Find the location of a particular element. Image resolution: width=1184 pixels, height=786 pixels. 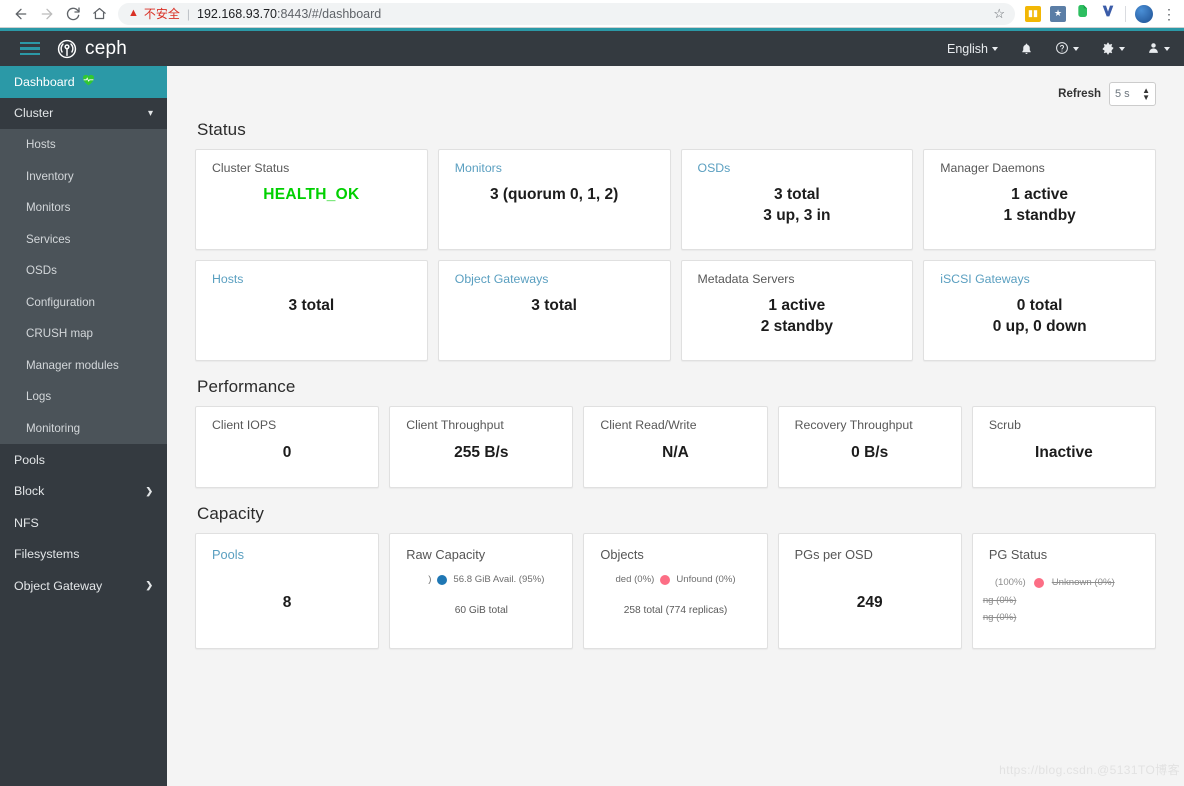

card-value: Inactive is located at coordinates (1064, 452).